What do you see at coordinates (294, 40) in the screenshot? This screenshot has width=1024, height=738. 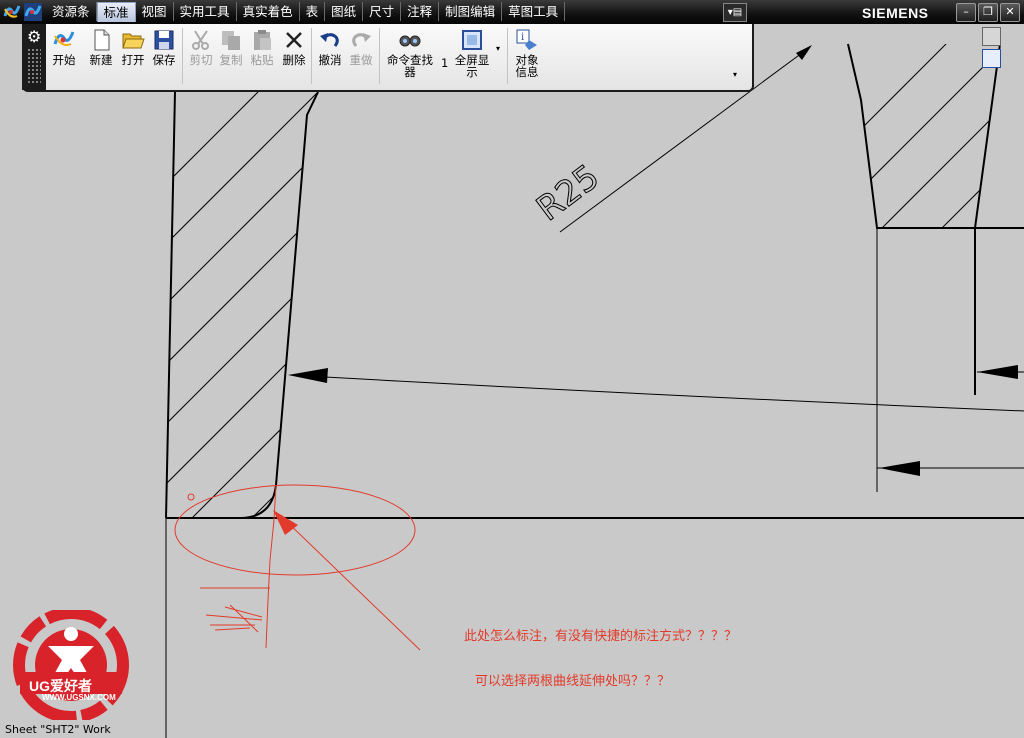 I see `delete-x-icon` at bounding box center [294, 40].